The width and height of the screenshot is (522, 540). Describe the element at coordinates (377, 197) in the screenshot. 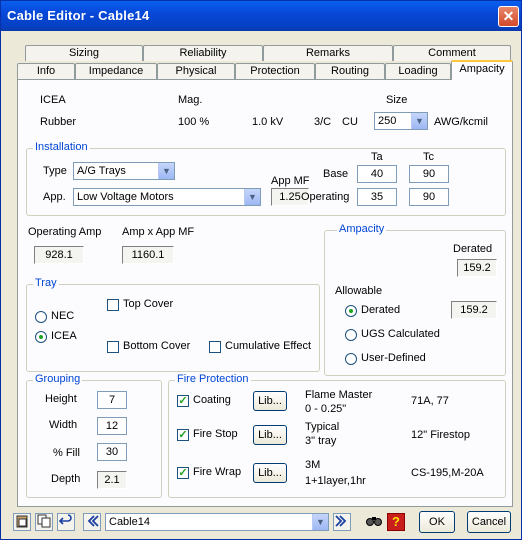

I see `operating-ta-input: 35` at that location.